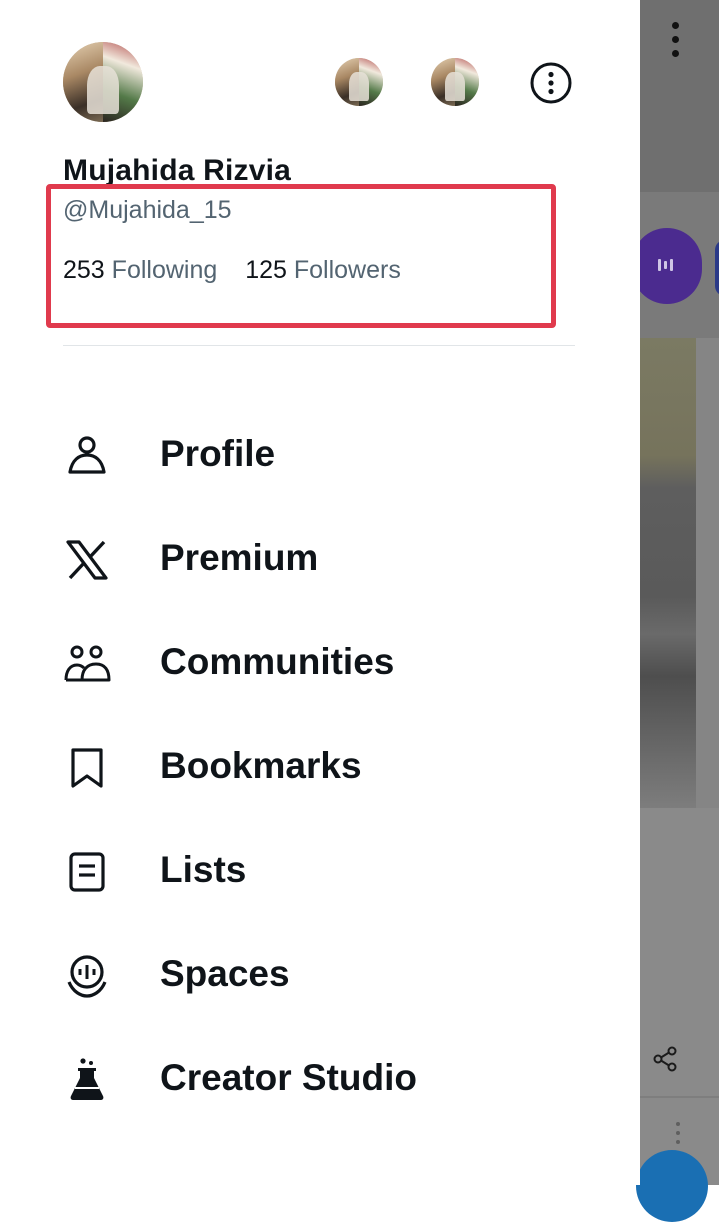 The width and height of the screenshot is (719, 1222). What do you see at coordinates (672, 1186) in the screenshot?
I see `background-compose-button` at bounding box center [672, 1186].